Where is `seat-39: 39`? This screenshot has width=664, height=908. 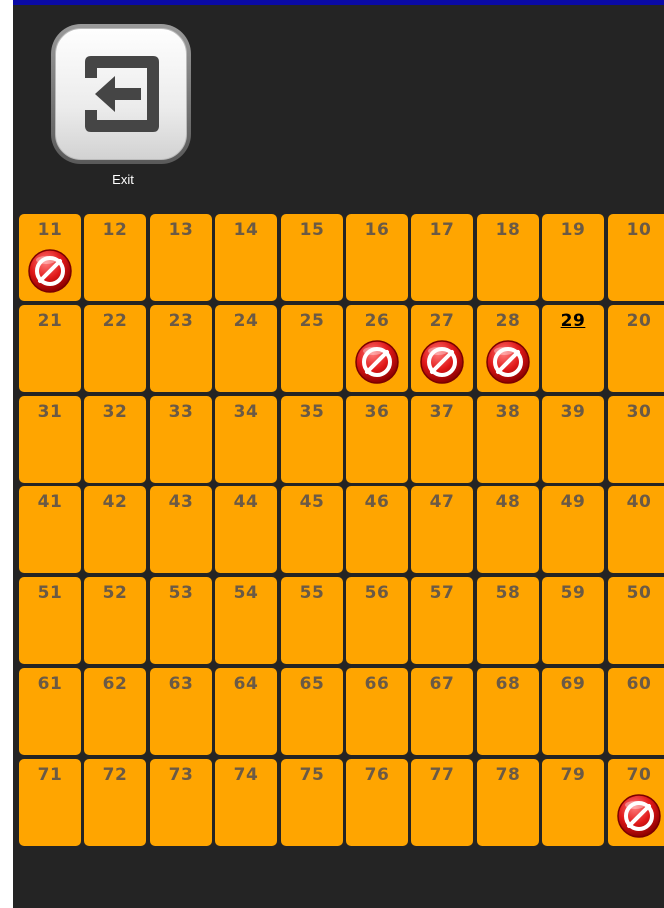
seat-39: 39 is located at coordinates (573, 439).